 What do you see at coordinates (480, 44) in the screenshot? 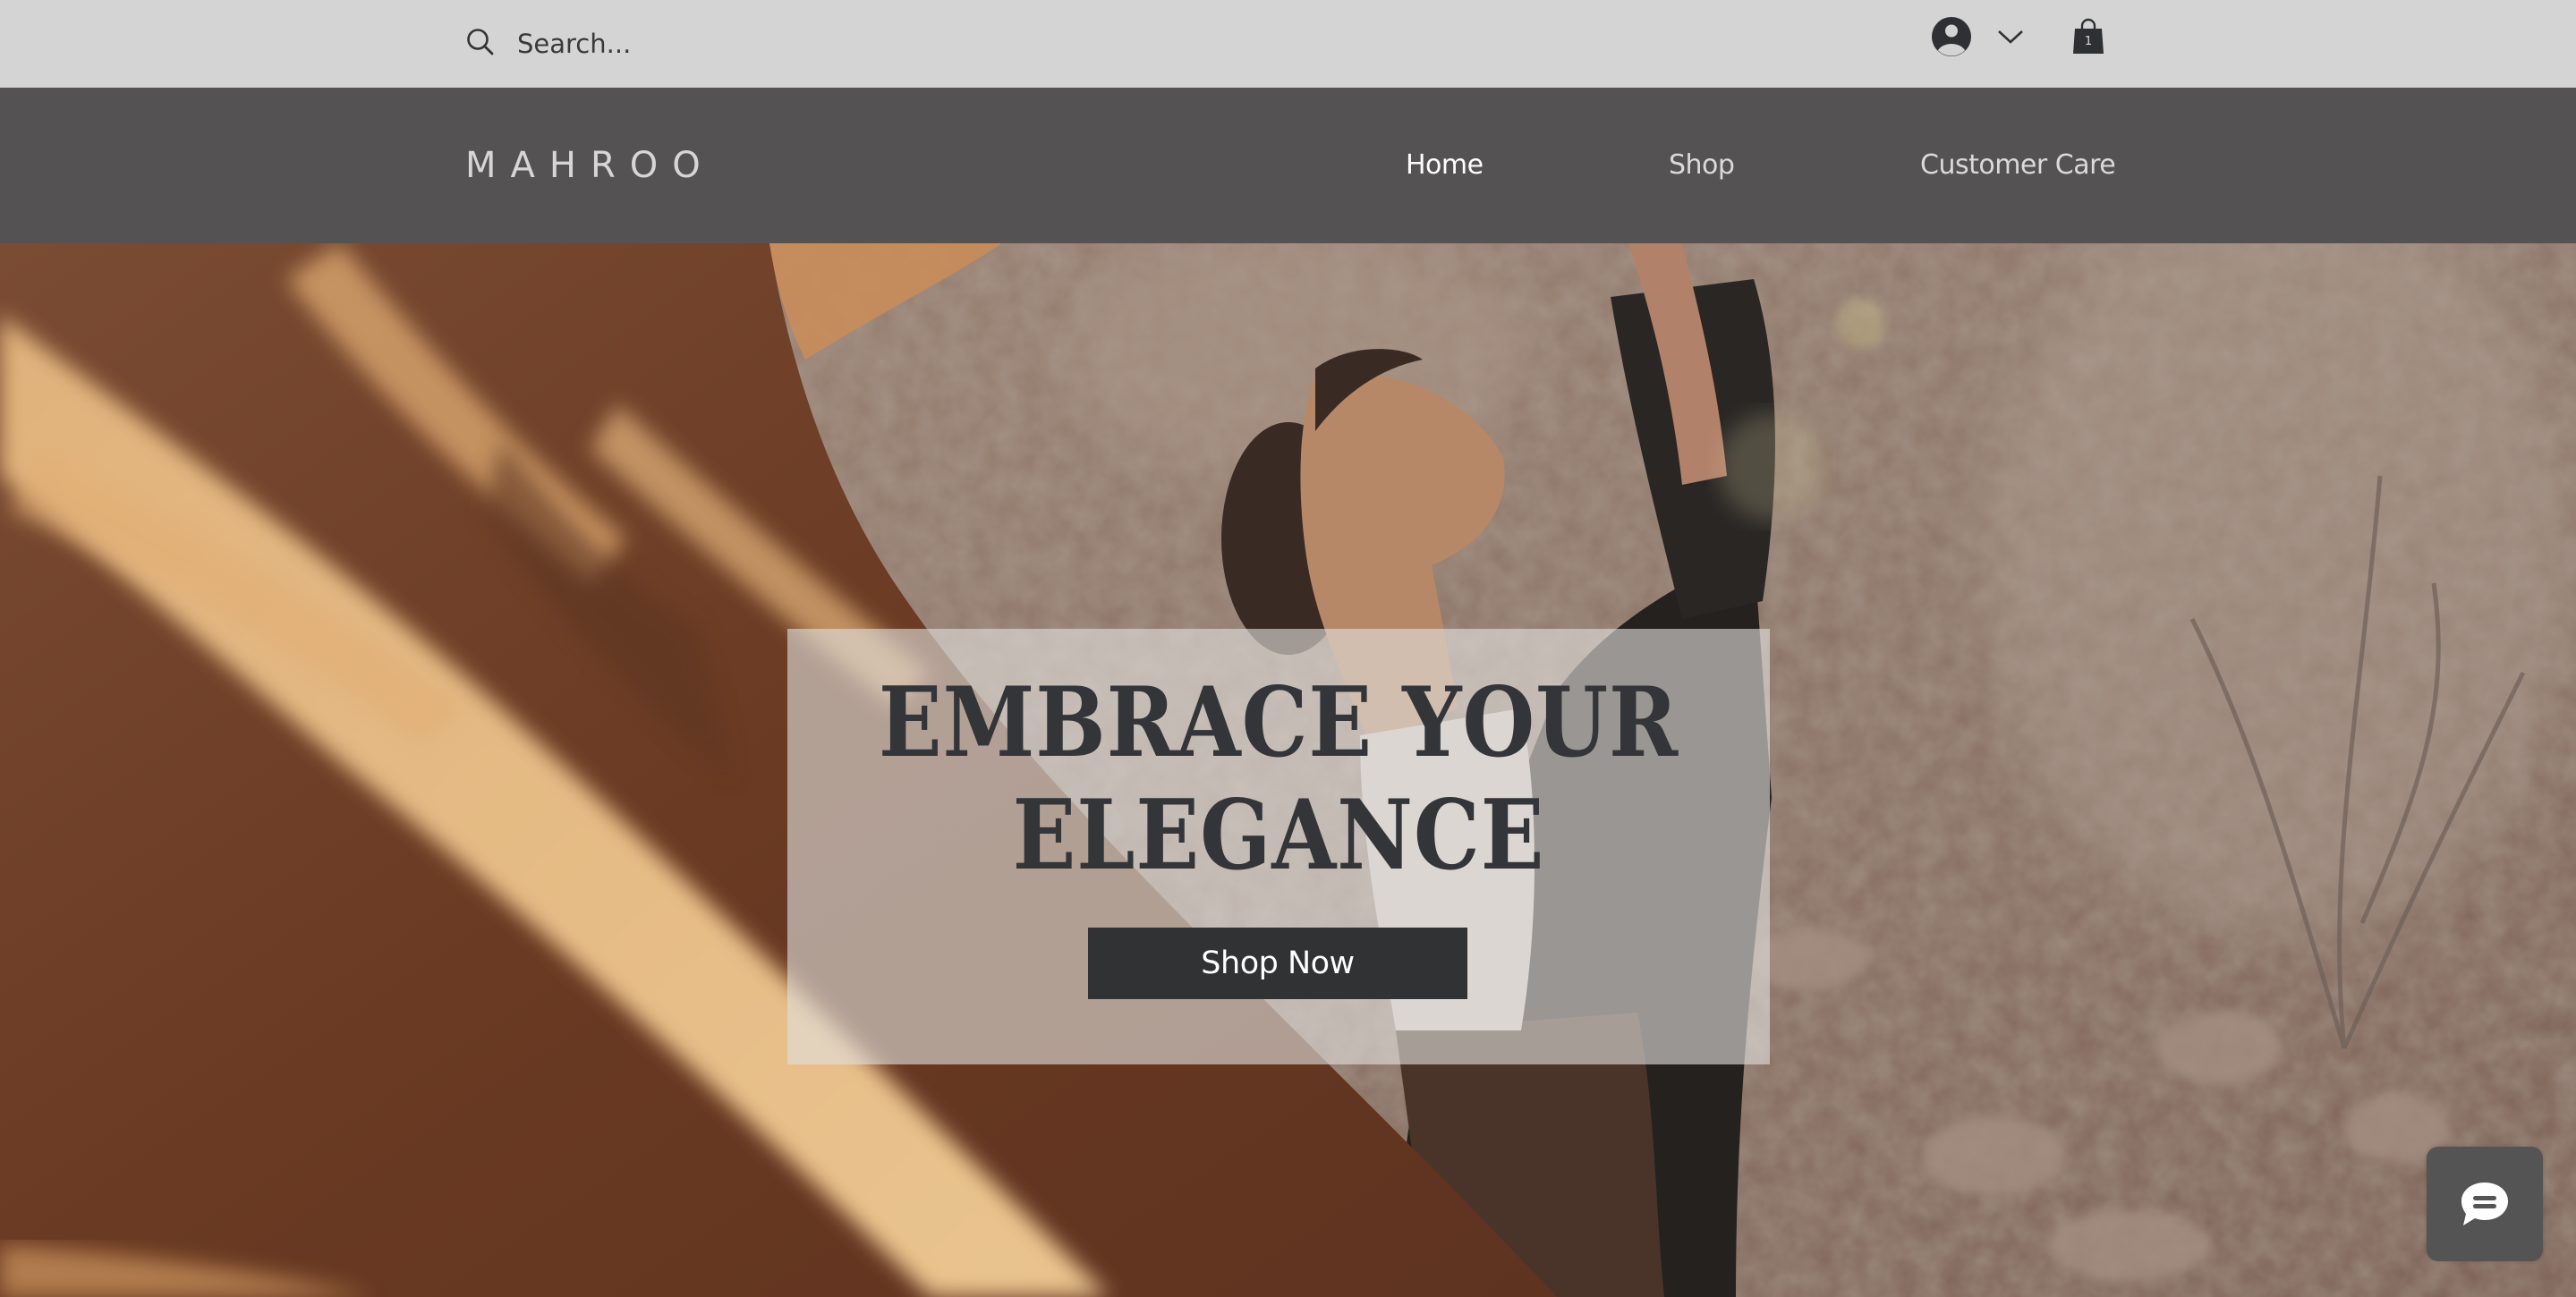
I see `search-icon` at bounding box center [480, 44].